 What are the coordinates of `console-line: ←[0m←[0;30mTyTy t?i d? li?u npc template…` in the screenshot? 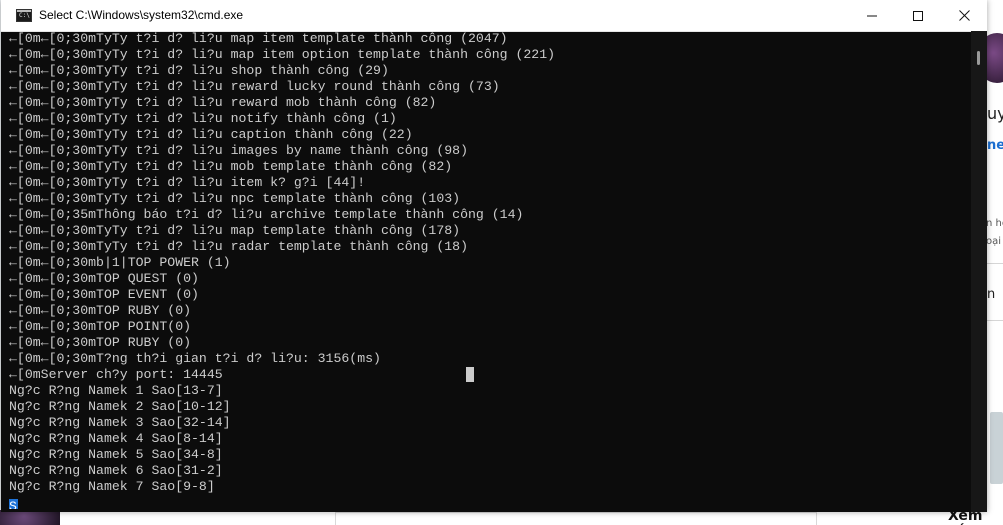 It's located at (235, 198).